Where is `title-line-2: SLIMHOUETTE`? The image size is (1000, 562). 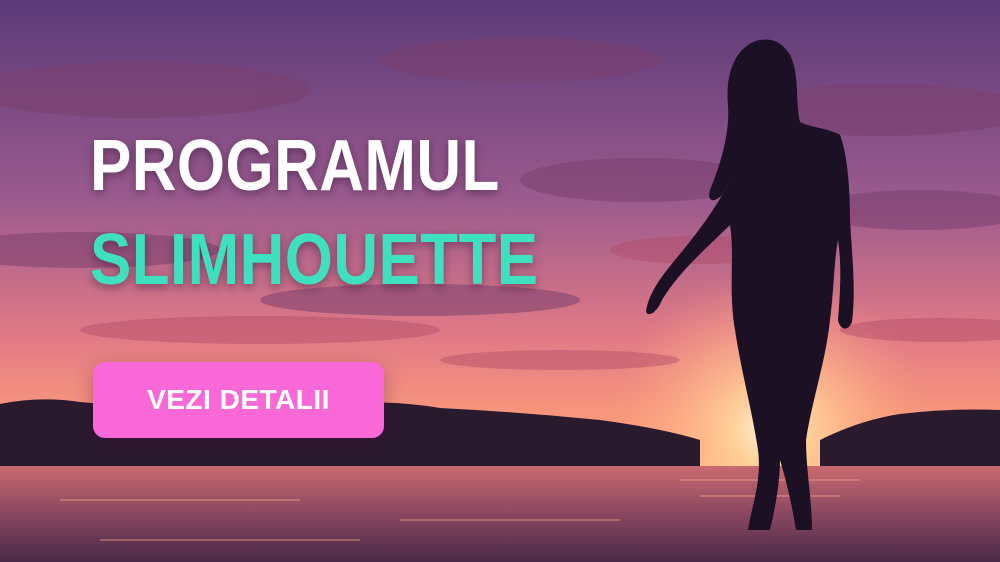 title-line-2: SLIMHOUETTE is located at coordinates (314, 260).